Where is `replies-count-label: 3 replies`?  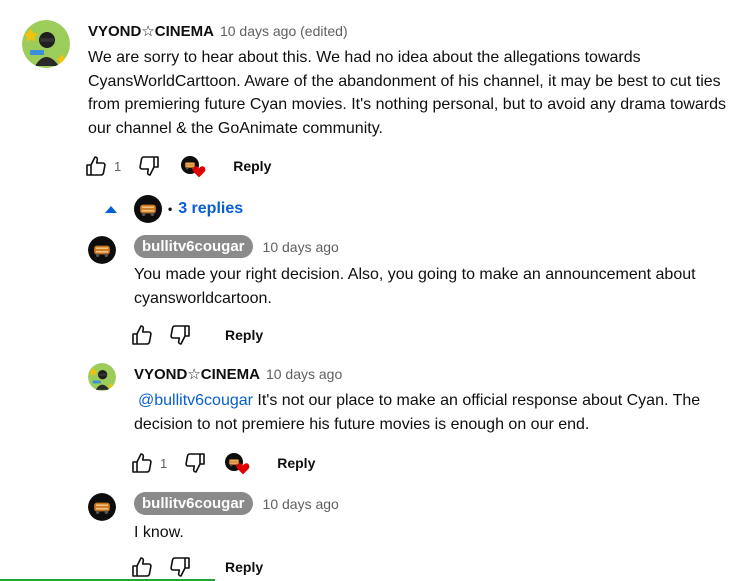
replies-count-label: 3 replies is located at coordinates (210, 209).